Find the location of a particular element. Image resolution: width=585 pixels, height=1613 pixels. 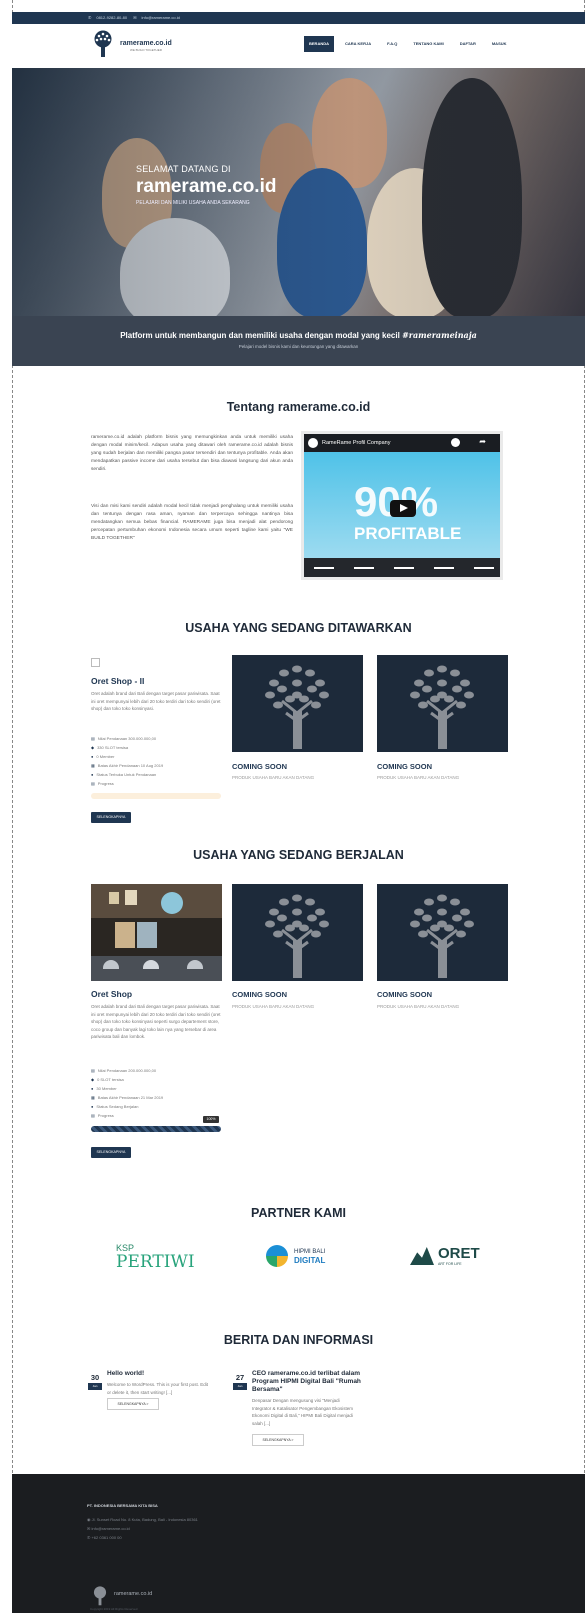

running-detail-button: SELENGKAPNYA is located at coordinates (111, 1152).